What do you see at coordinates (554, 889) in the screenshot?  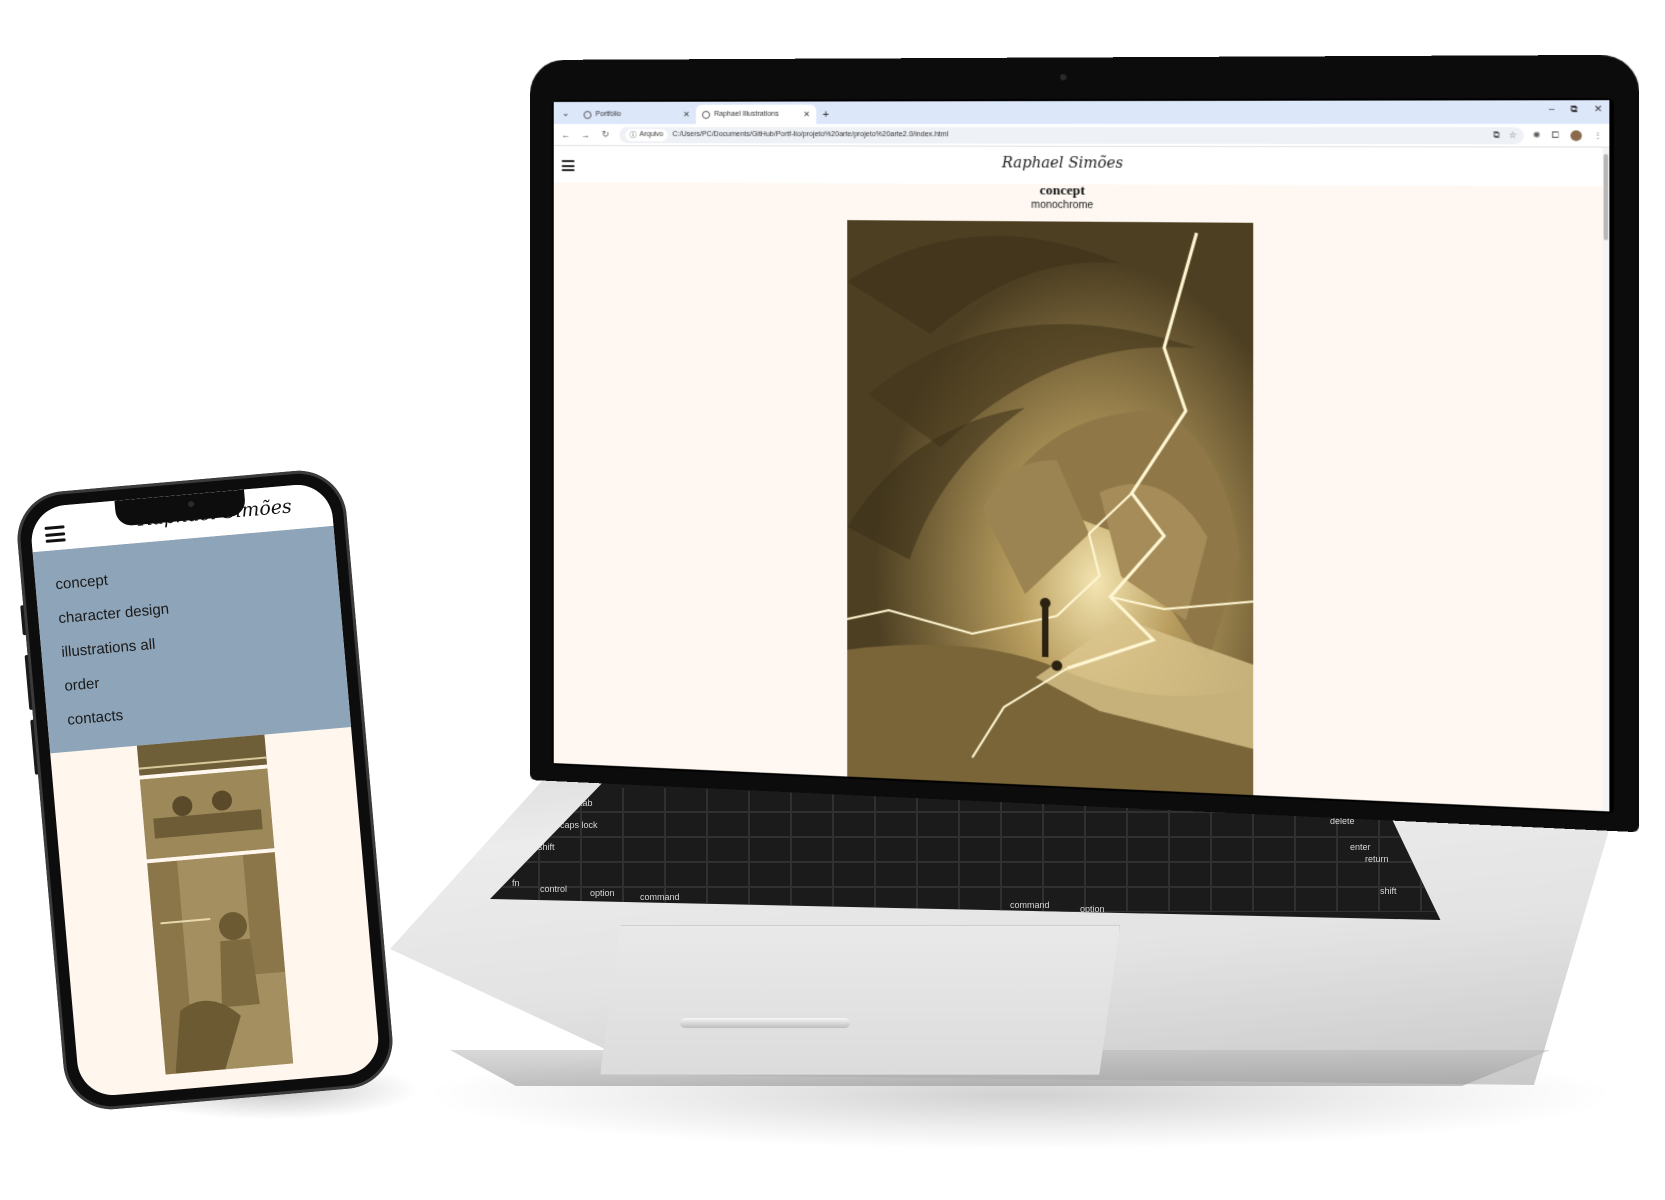 I see `key-control: control` at bounding box center [554, 889].